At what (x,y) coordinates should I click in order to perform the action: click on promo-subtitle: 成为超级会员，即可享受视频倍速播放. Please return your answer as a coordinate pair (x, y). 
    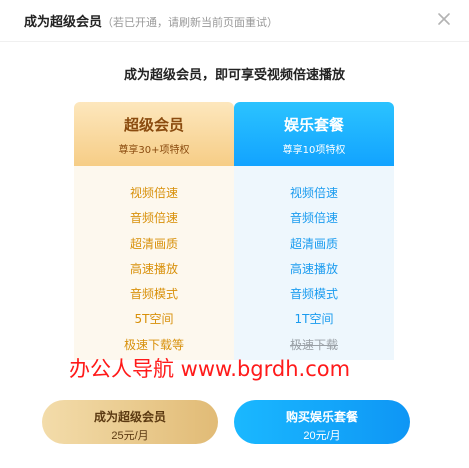
    Looking at the image, I should click on (234, 75).